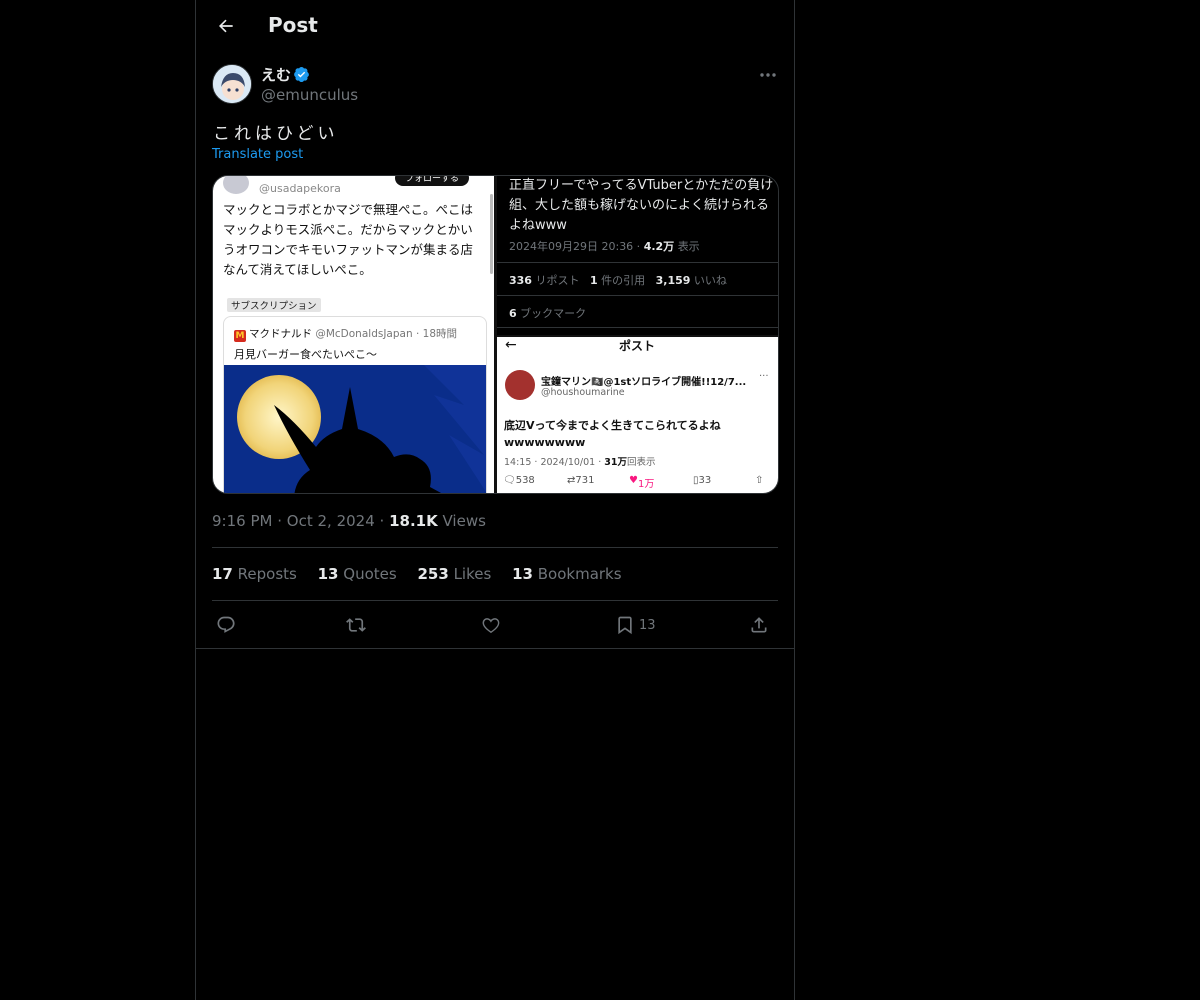  I want to click on screenshot-date: 14:15 · 2024/10/01 · 31万回表示, so click(580, 462).